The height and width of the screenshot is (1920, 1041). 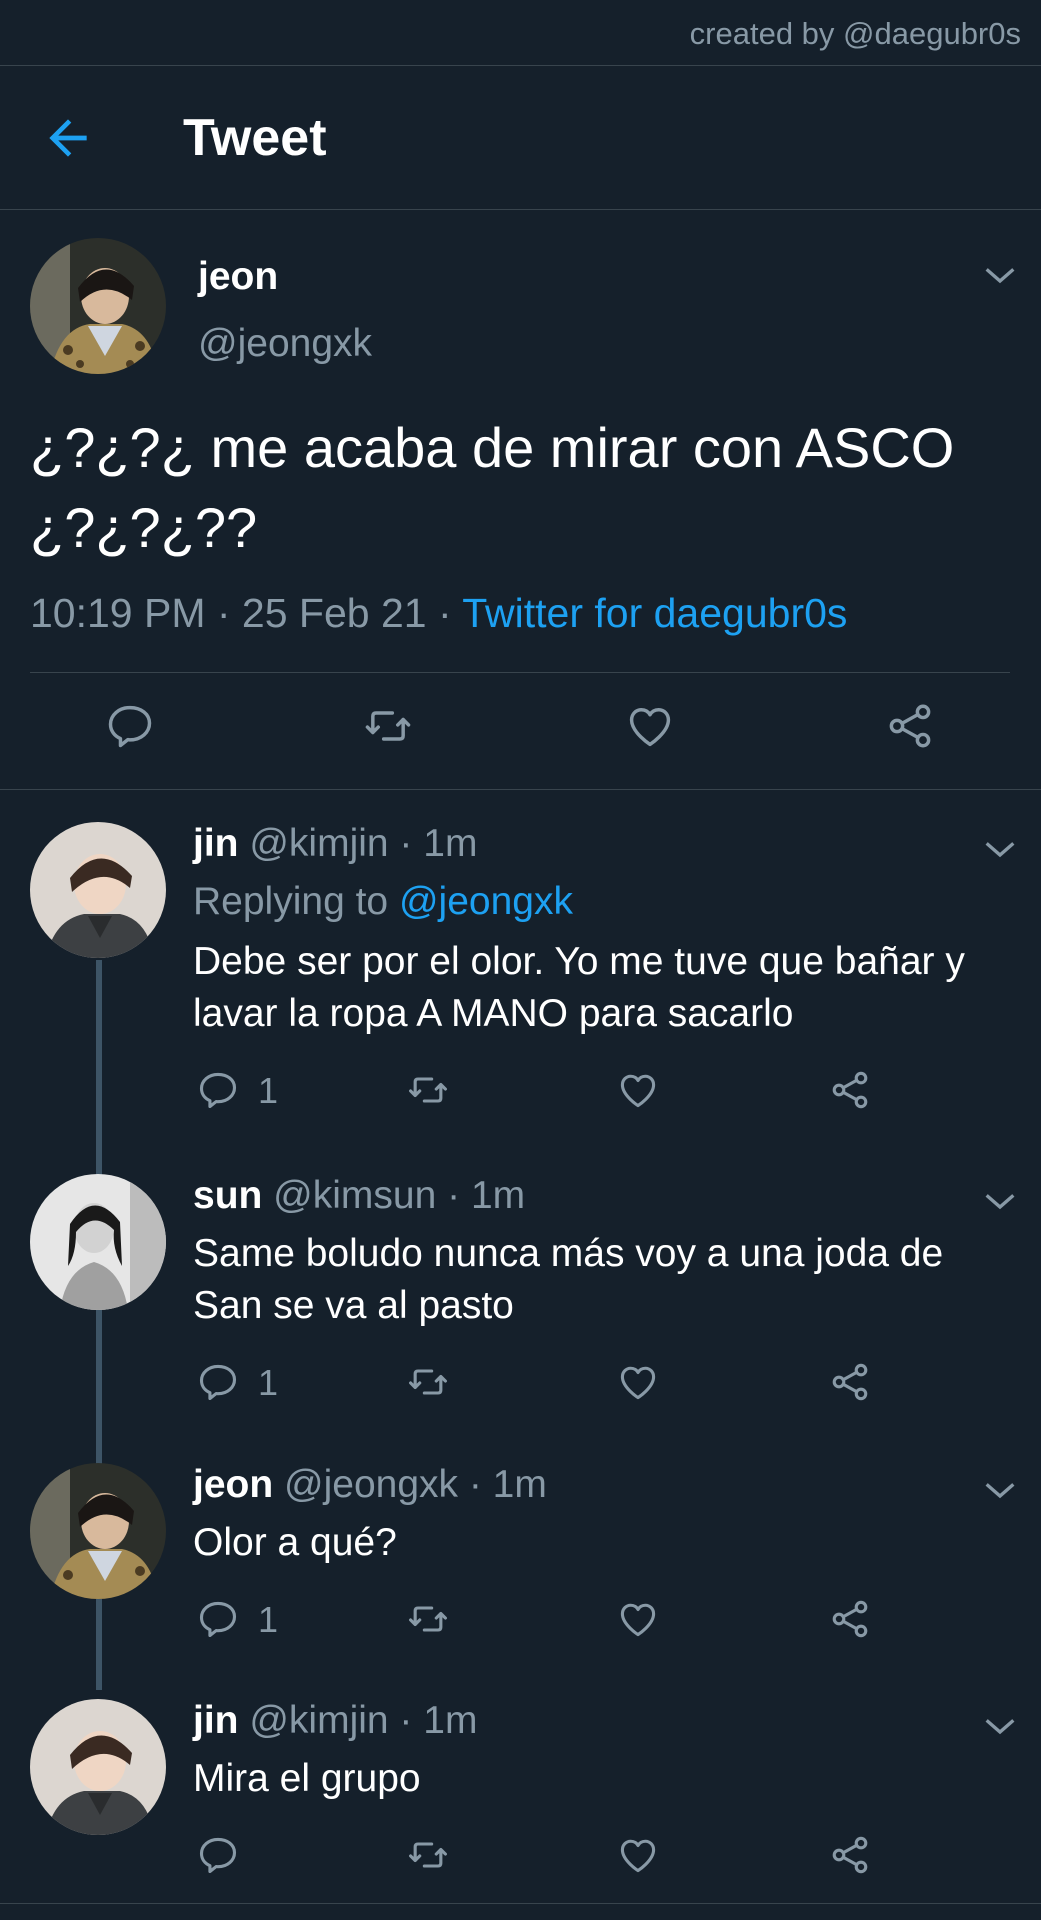 What do you see at coordinates (520, 138) in the screenshot?
I see `page-header: Tweet` at bounding box center [520, 138].